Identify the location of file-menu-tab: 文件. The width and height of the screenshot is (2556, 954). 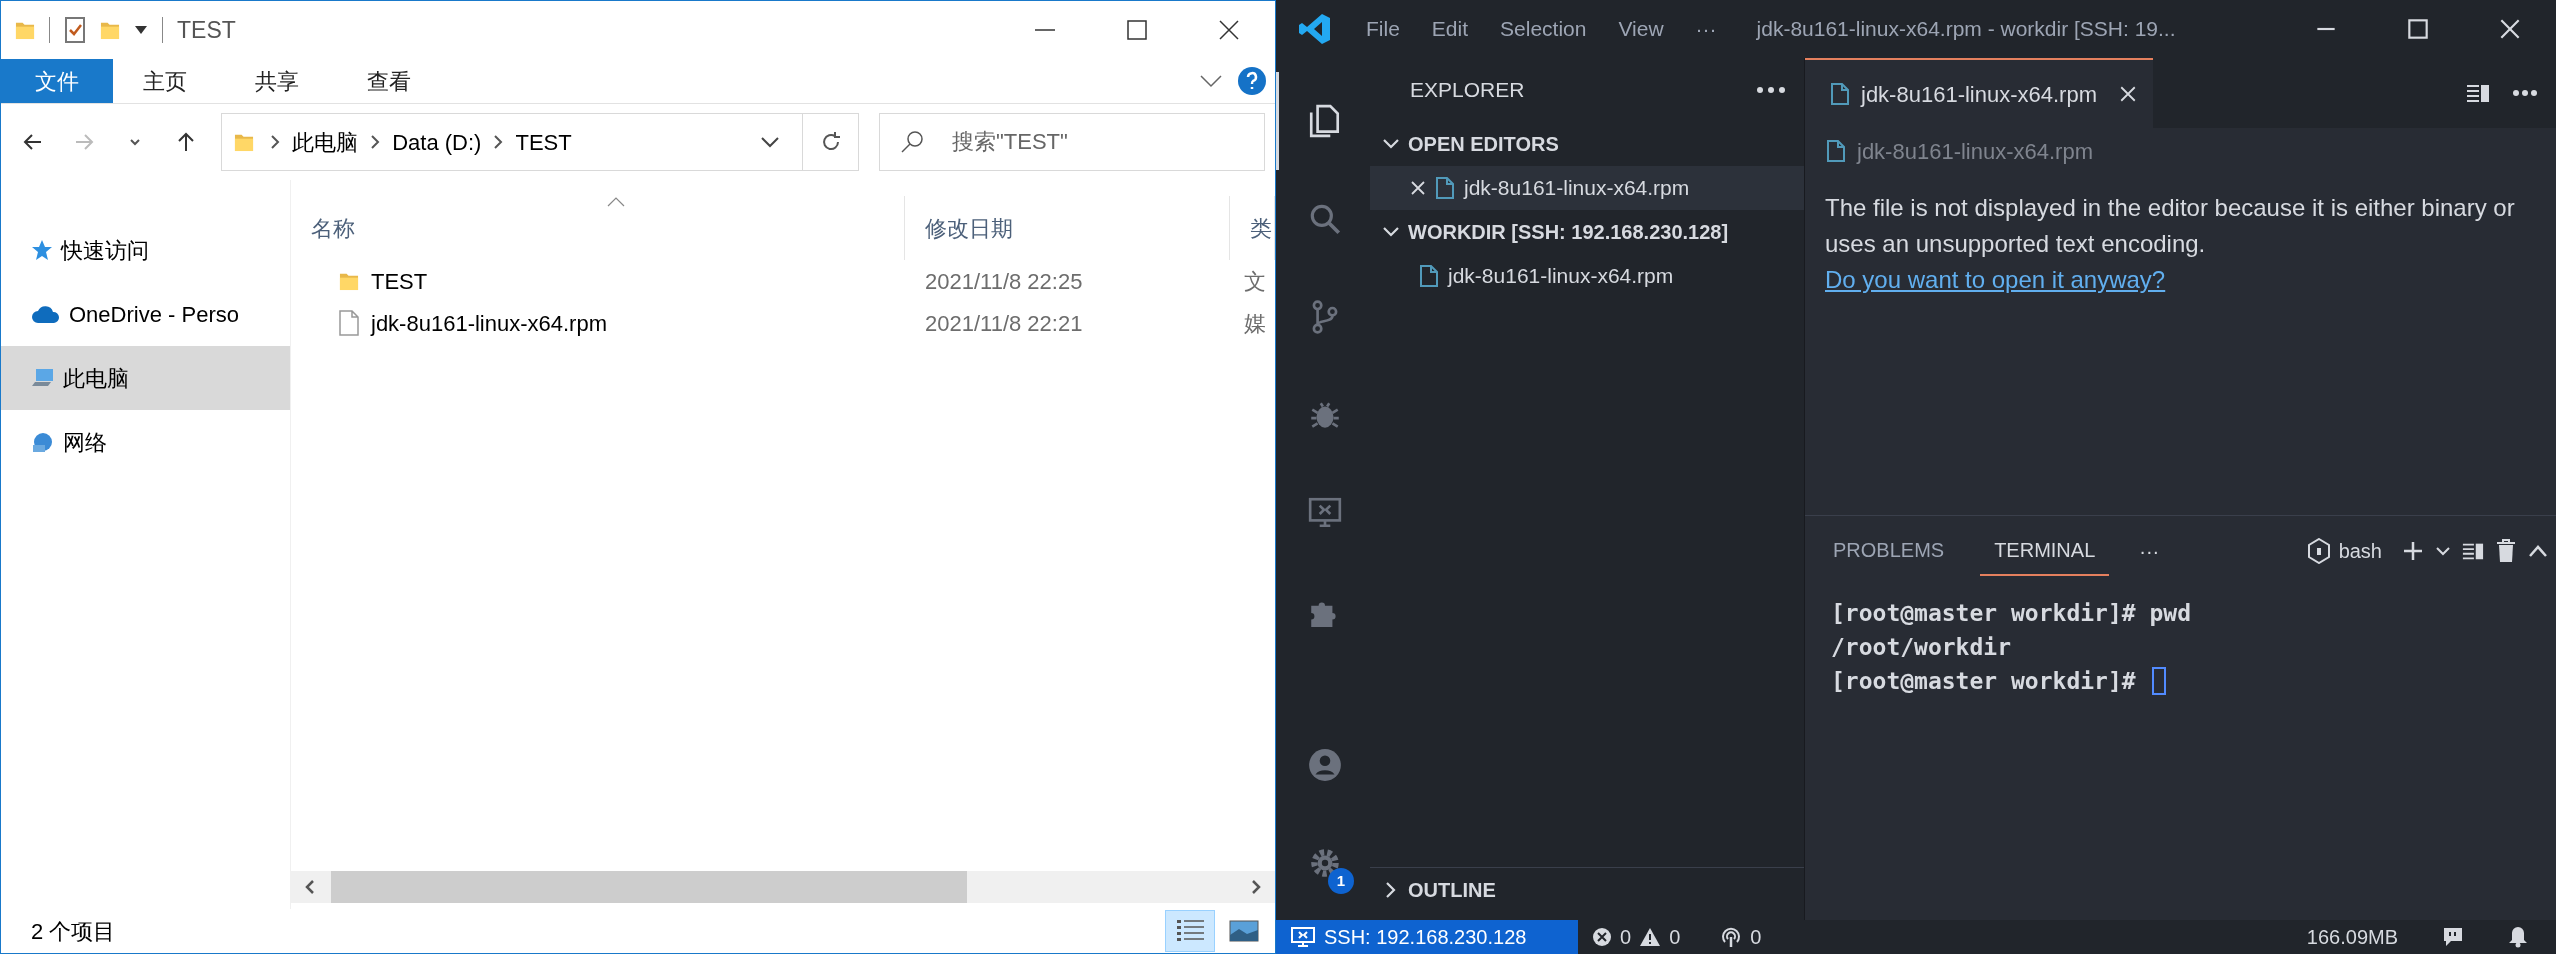
(57, 81).